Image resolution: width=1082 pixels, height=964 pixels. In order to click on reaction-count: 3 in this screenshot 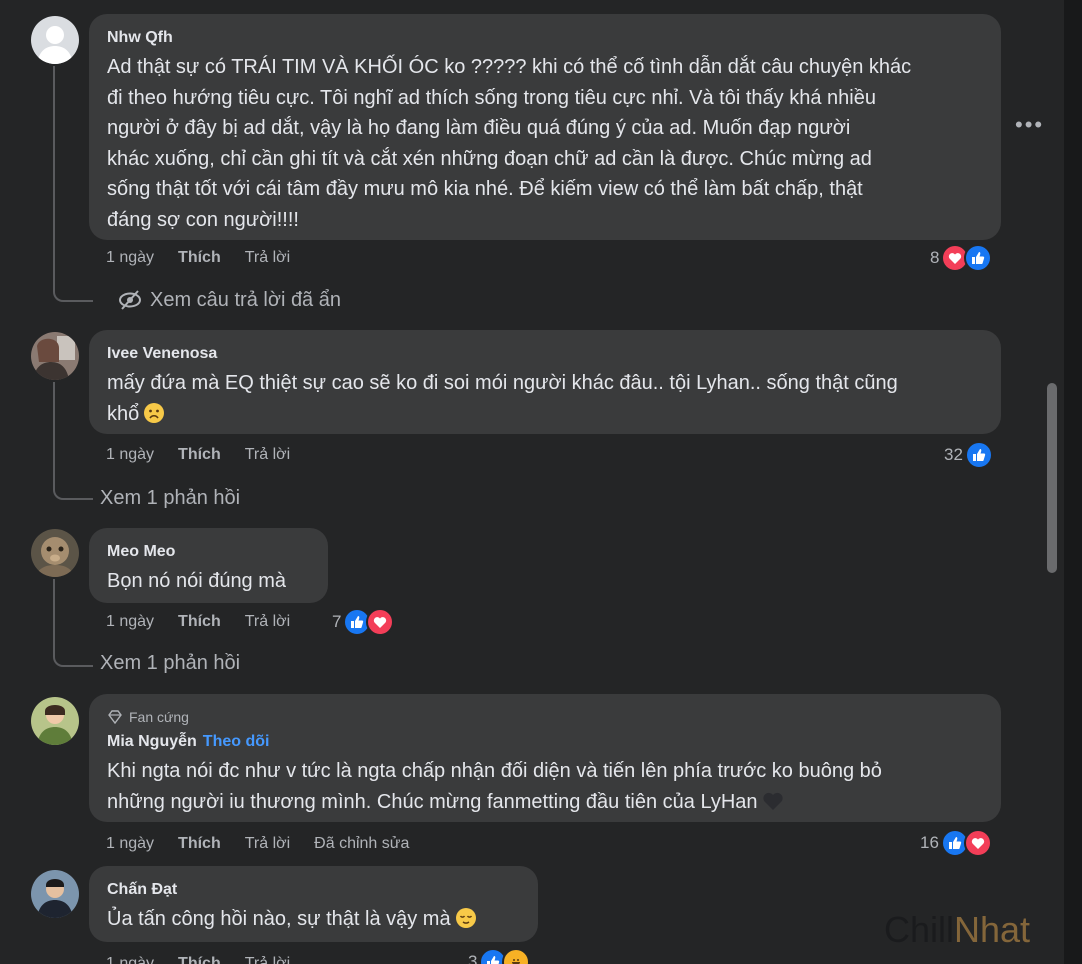, I will do `click(473, 958)`.